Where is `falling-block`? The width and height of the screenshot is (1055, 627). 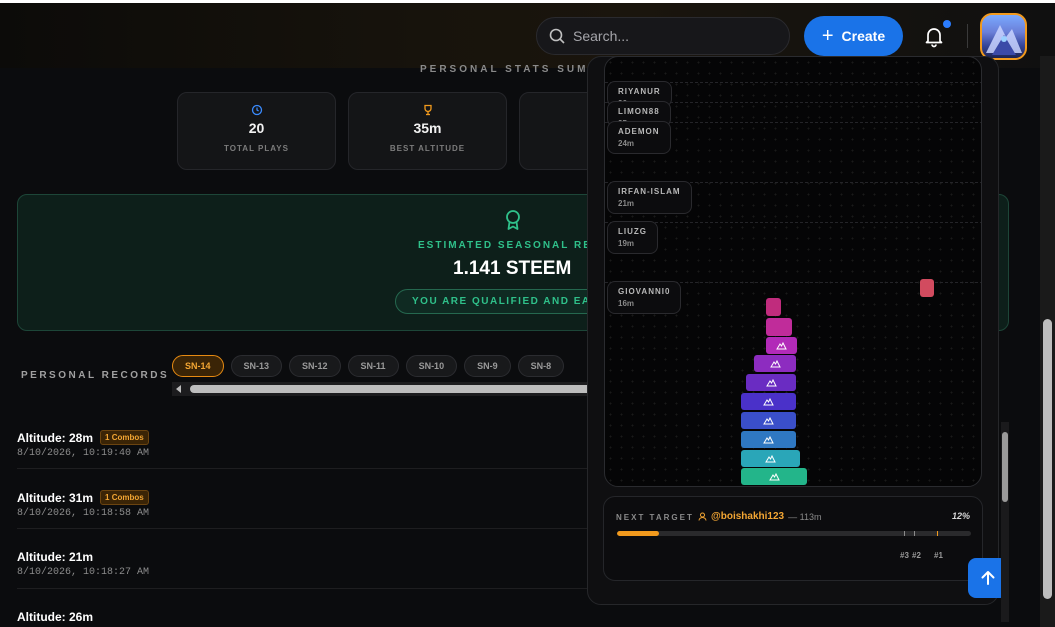
falling-block is located at coordinates (927, 288).